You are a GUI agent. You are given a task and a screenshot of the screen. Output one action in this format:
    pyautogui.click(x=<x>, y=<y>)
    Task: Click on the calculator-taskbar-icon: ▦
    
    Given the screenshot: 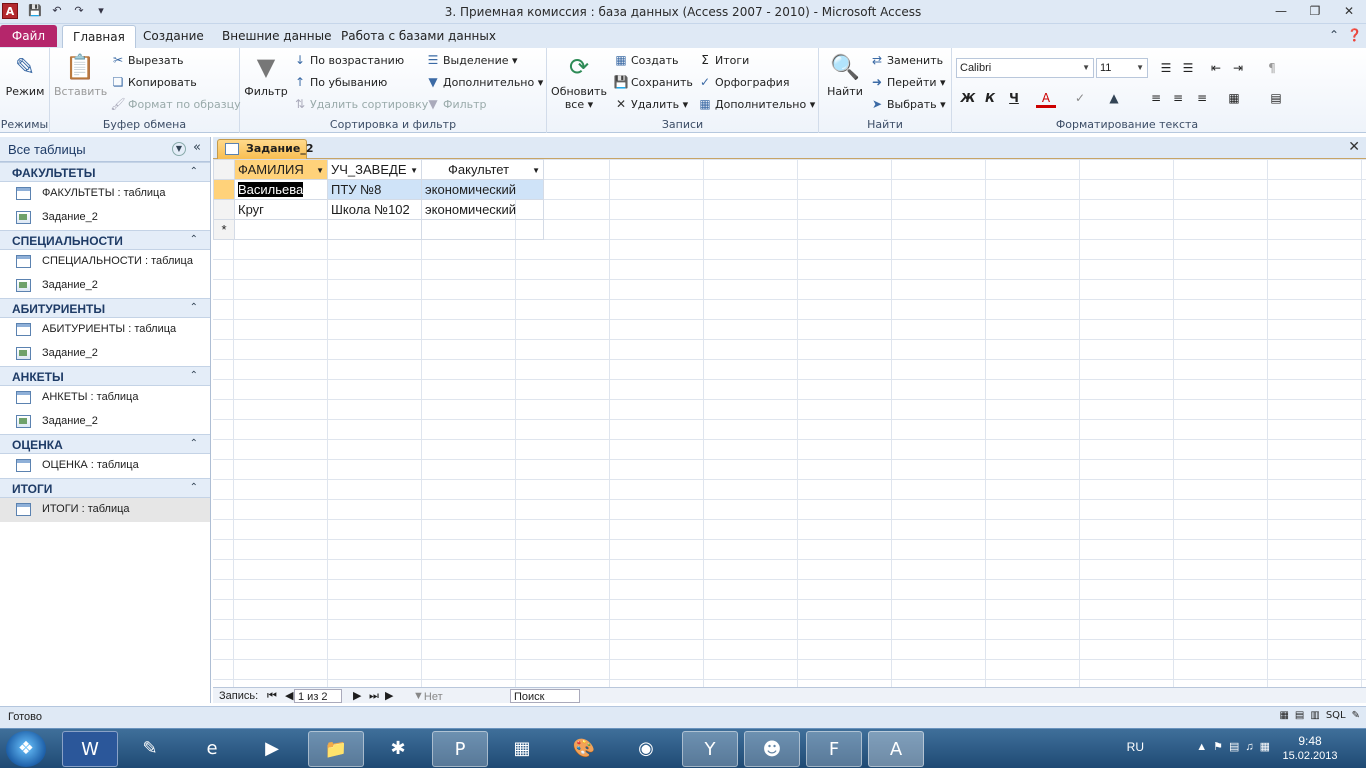 What is the action you would take?
    pyautogui.click(x=522, y=749)
    